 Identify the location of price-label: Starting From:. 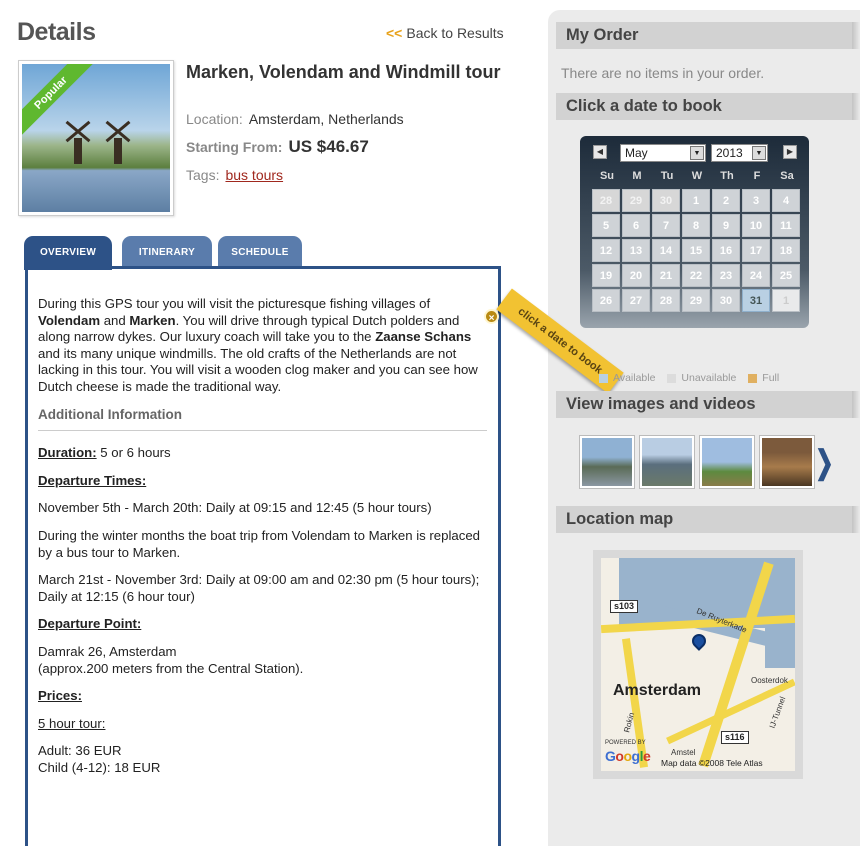
(234, 147).